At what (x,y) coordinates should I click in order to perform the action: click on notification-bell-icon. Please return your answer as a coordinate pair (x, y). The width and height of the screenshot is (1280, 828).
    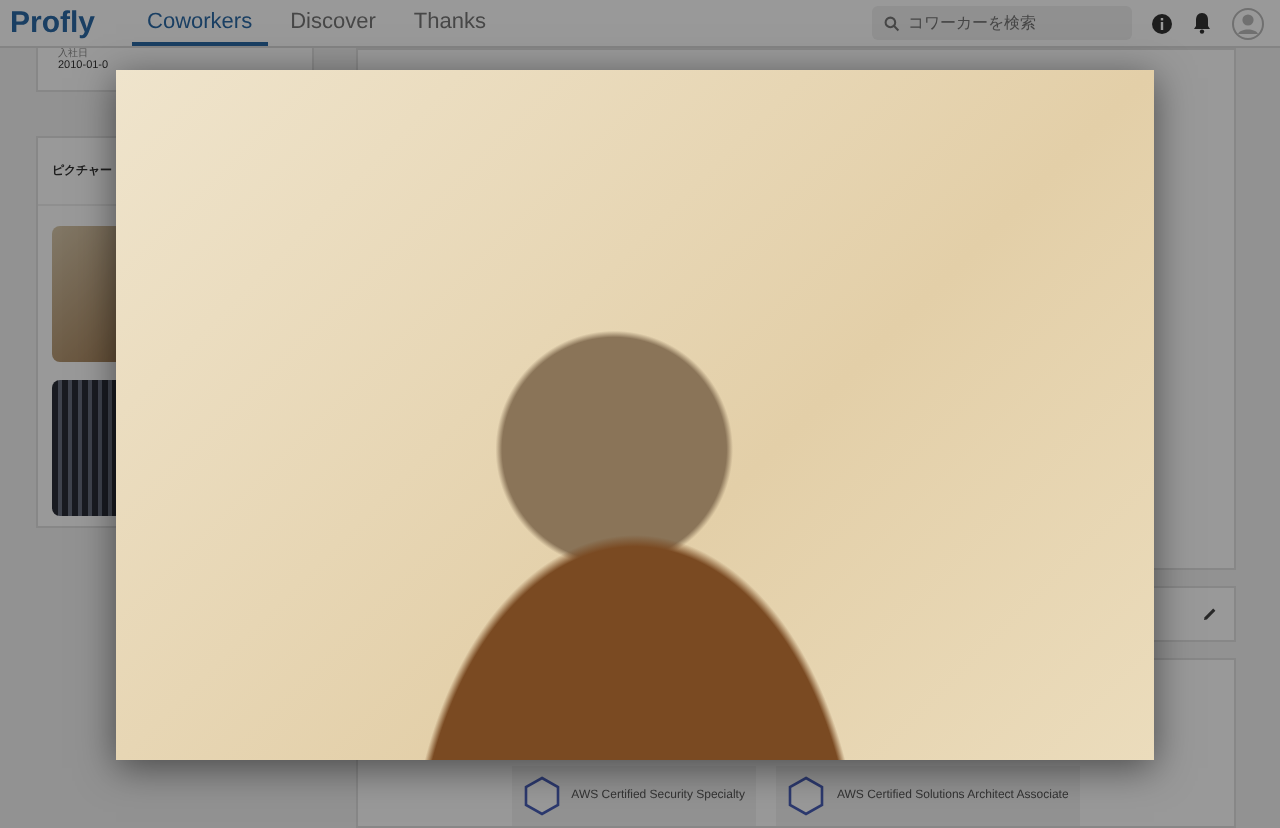
    Looking at the image, I should click on (1202, 23).